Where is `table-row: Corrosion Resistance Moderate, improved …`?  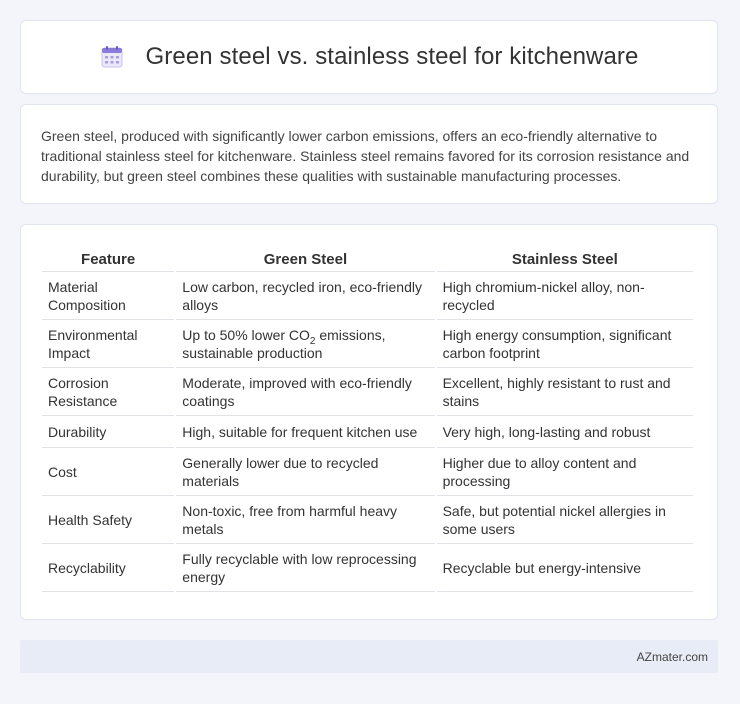
table-row: Corrosion Resistance Moderate, improved … is located at coordinates (367, 392).